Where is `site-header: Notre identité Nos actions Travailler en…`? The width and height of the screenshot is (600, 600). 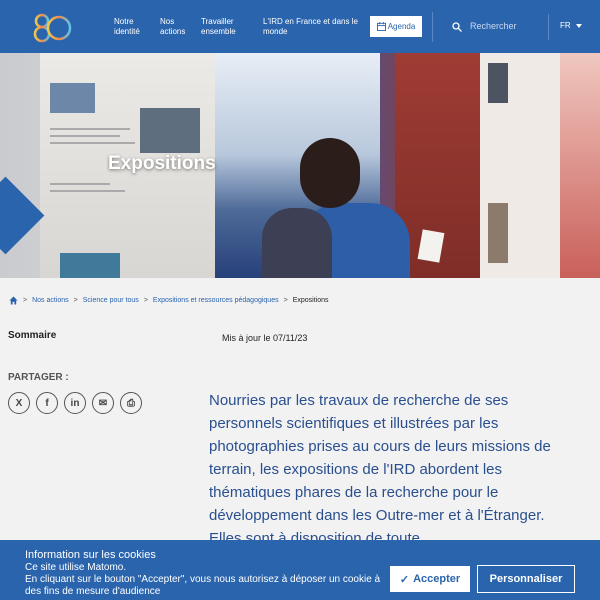 site-header: Notre identité Nos actions Travailler en… is located at coordinates (300, 26).